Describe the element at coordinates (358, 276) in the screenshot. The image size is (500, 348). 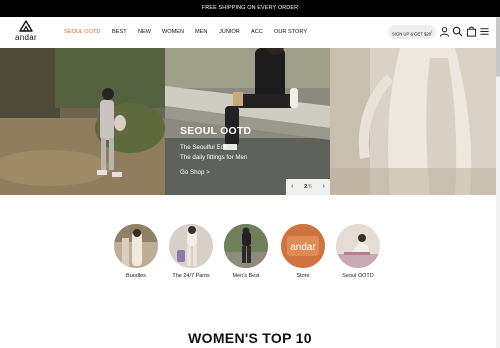
I see `category-label: Seoul OOTD` at that location.